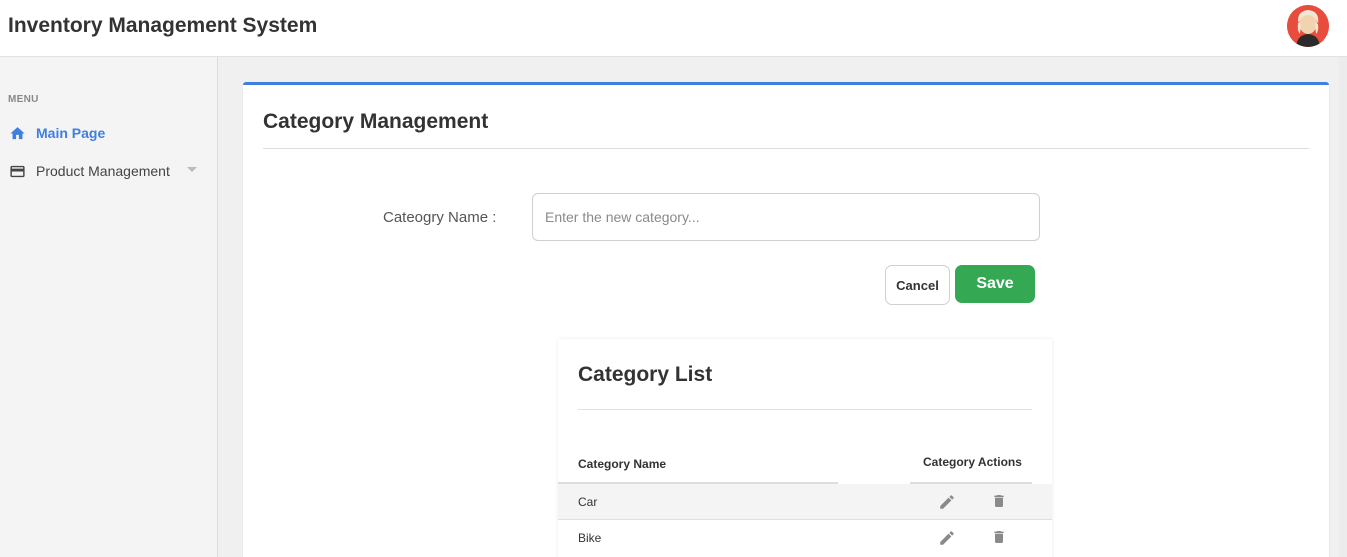 The width and height of the screenshot is (1347, 557). What do you see at coordinates (23, 99) in the screenshot?
I see `menu-heading: MENU` at bounding box center [23, 99].